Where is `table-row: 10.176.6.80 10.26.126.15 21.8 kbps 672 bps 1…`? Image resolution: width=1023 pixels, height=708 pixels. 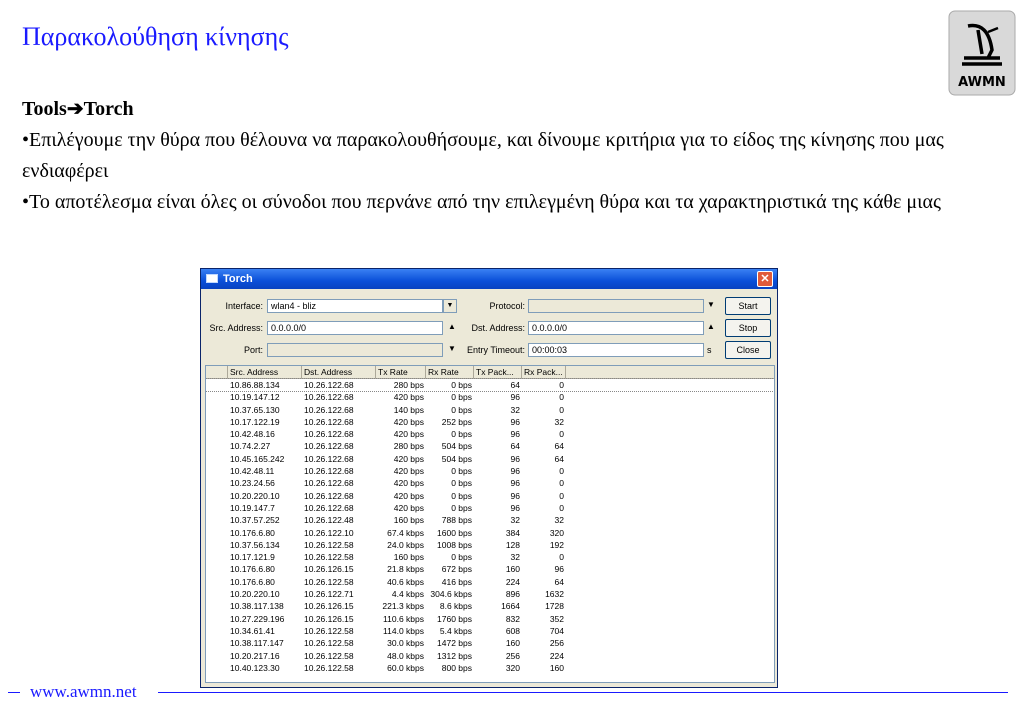 table-row: 10.176.6.80 10.26.126.15 21.8 kbps 672 bps 1… is located at coordinates (490, 569).